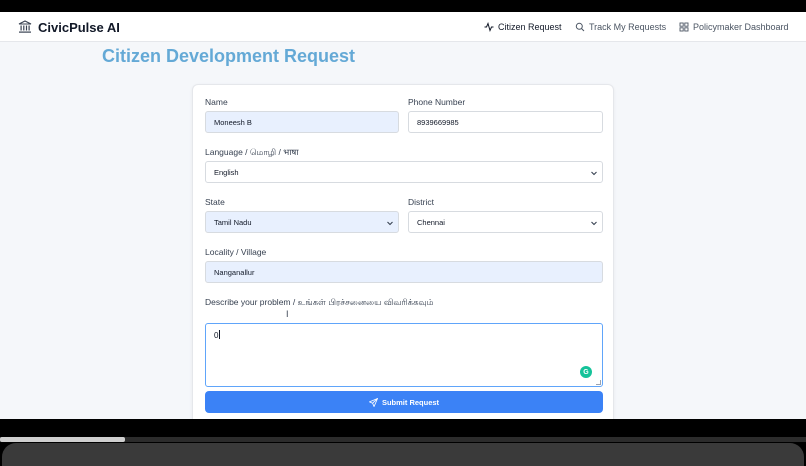 This screenshot has width=806, height=466. I want to click on video-progress-fill, so click(62, 439).